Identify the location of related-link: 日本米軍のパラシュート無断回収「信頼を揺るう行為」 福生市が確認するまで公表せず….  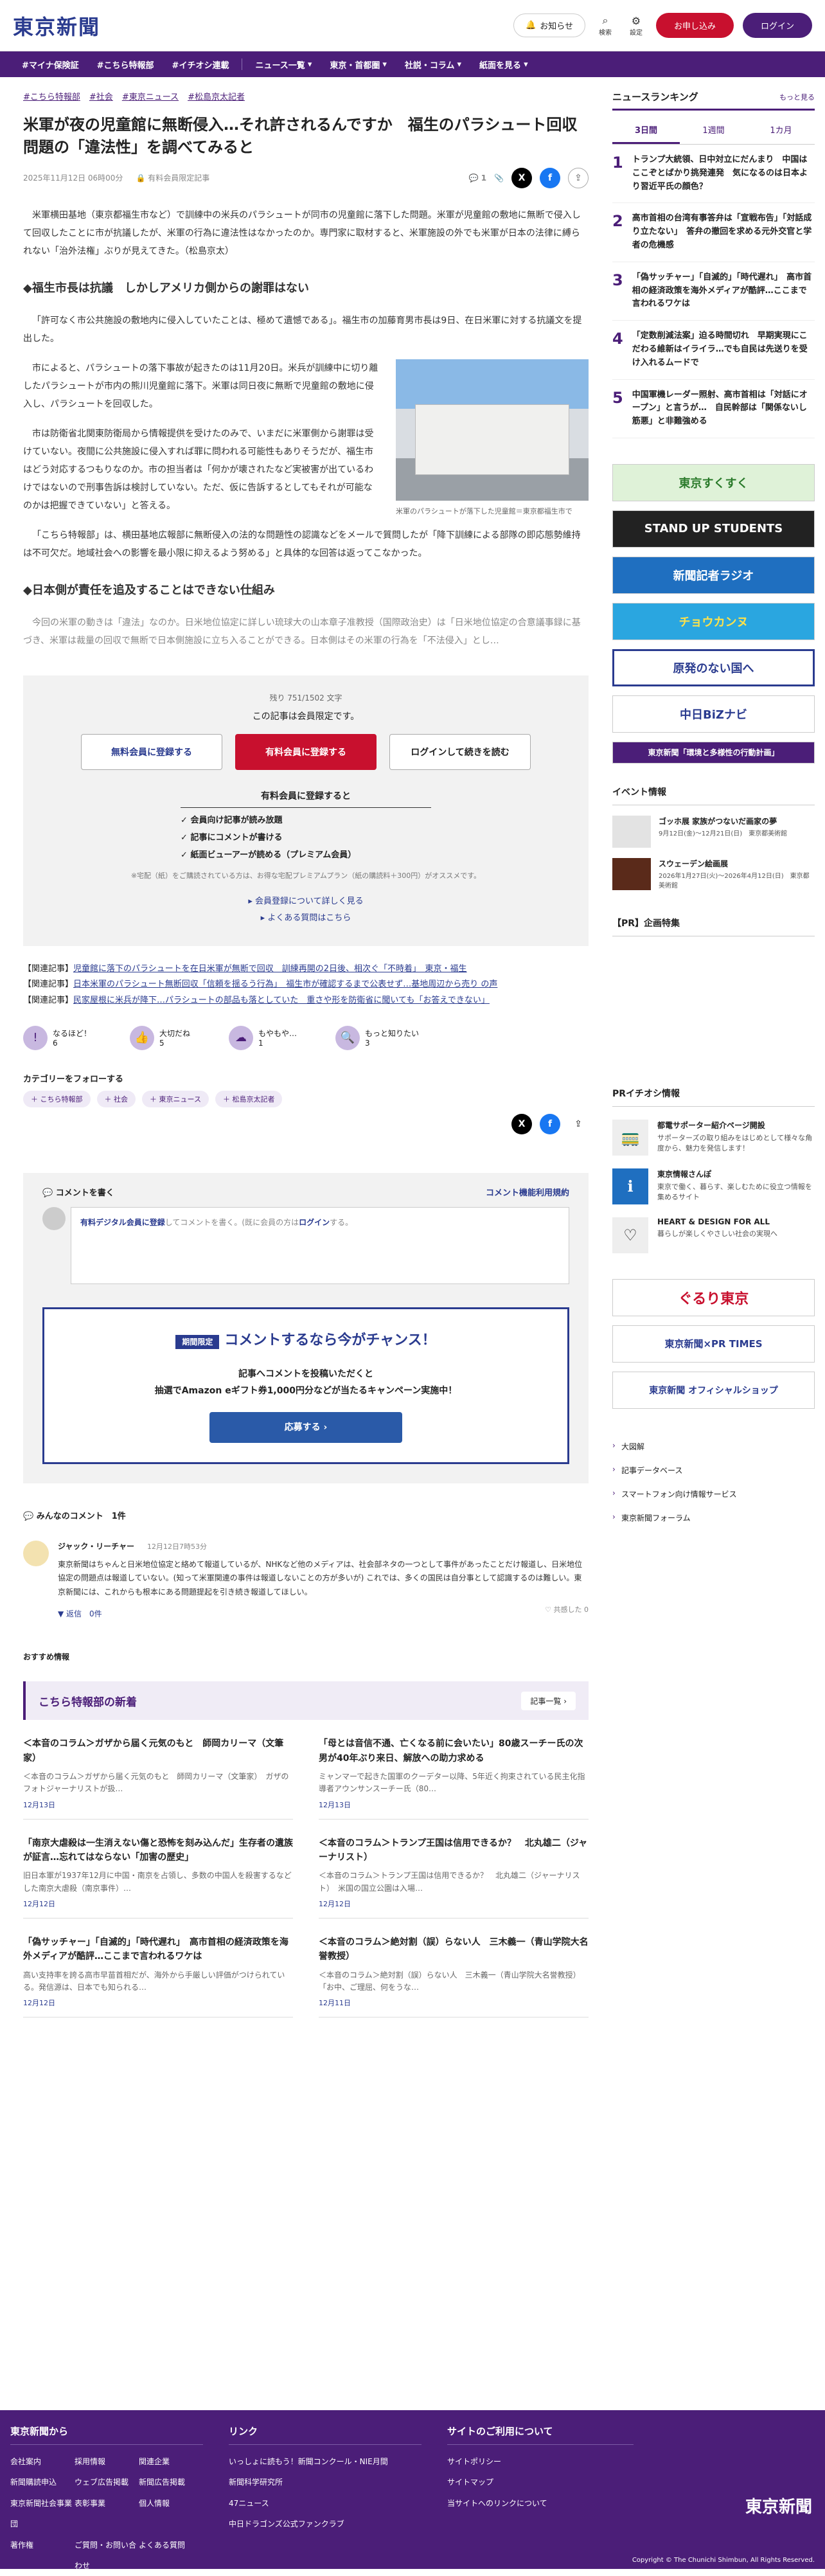
(285, 984).